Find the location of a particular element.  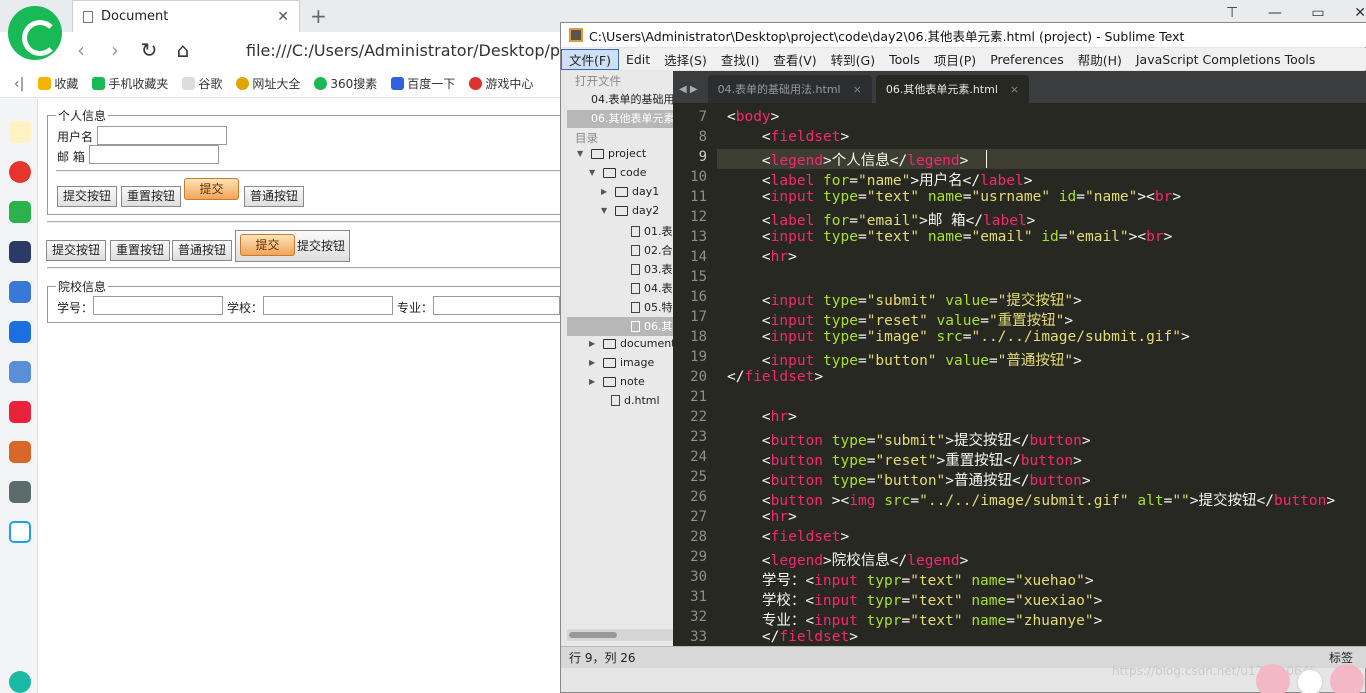

line-number: 33 is located at coordinates (698, 637).